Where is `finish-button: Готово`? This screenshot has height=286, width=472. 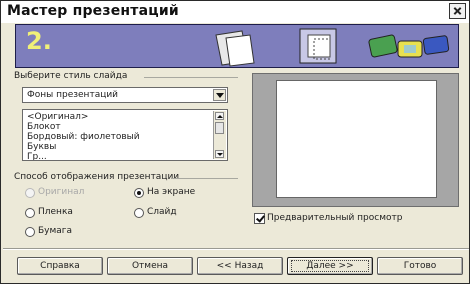
finish-button: Готово is located at coordinates (420, 266).